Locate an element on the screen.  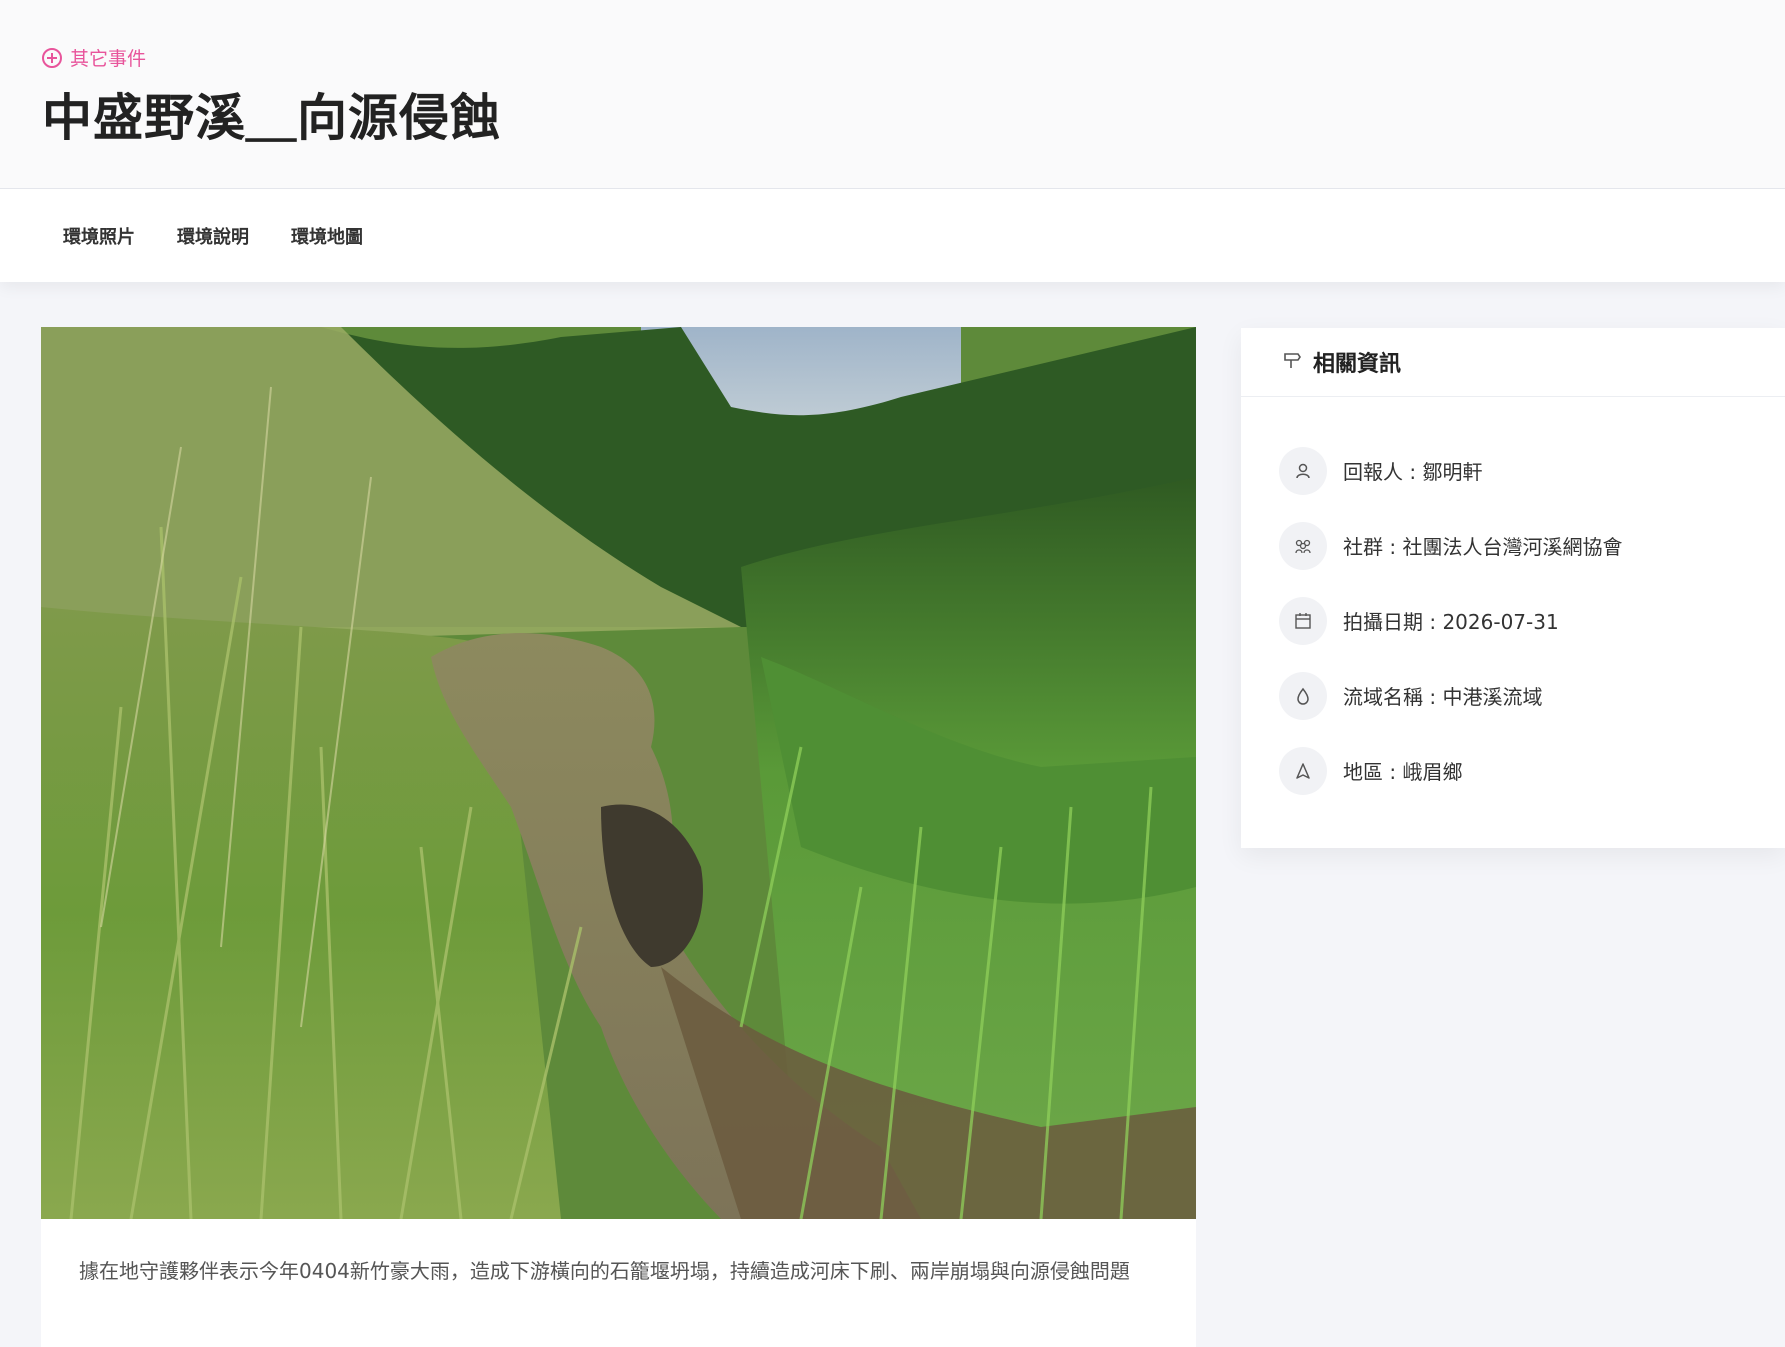
info-item-text: 拍攝日期 : 2026-07-31 is located at coordinates (1451, 622).